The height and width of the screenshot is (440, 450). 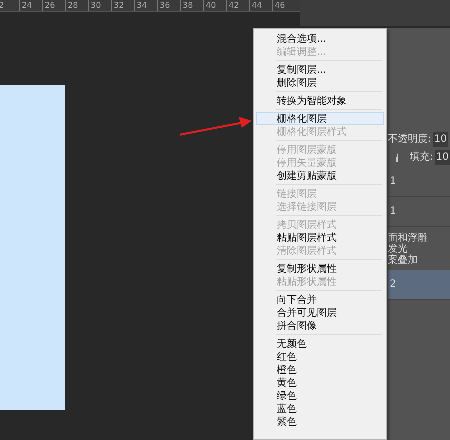 I want to click on menu-item: 拼合图像, so click(x=320, y=325).